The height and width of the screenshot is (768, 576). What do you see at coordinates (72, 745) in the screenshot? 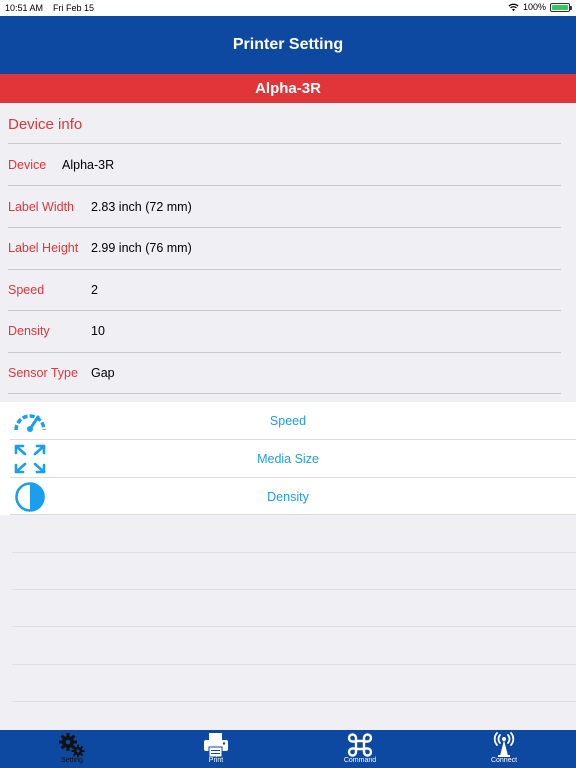
I see `gears-icon` at bounding box center [72, 745].